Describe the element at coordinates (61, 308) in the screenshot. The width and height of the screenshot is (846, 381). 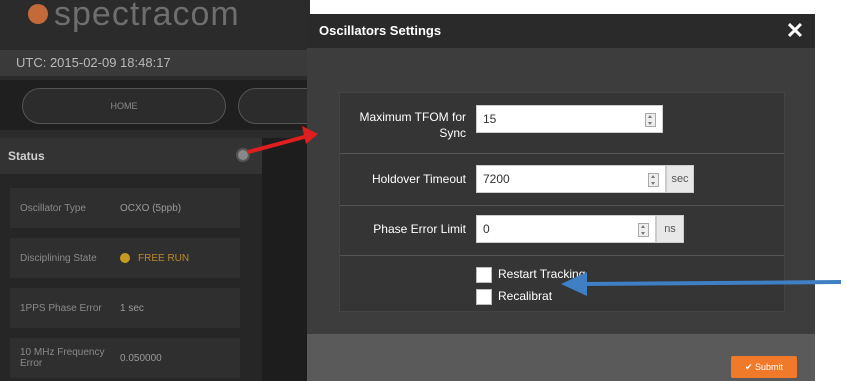
I see `status-key: 1PPS Phase Error` at that location.